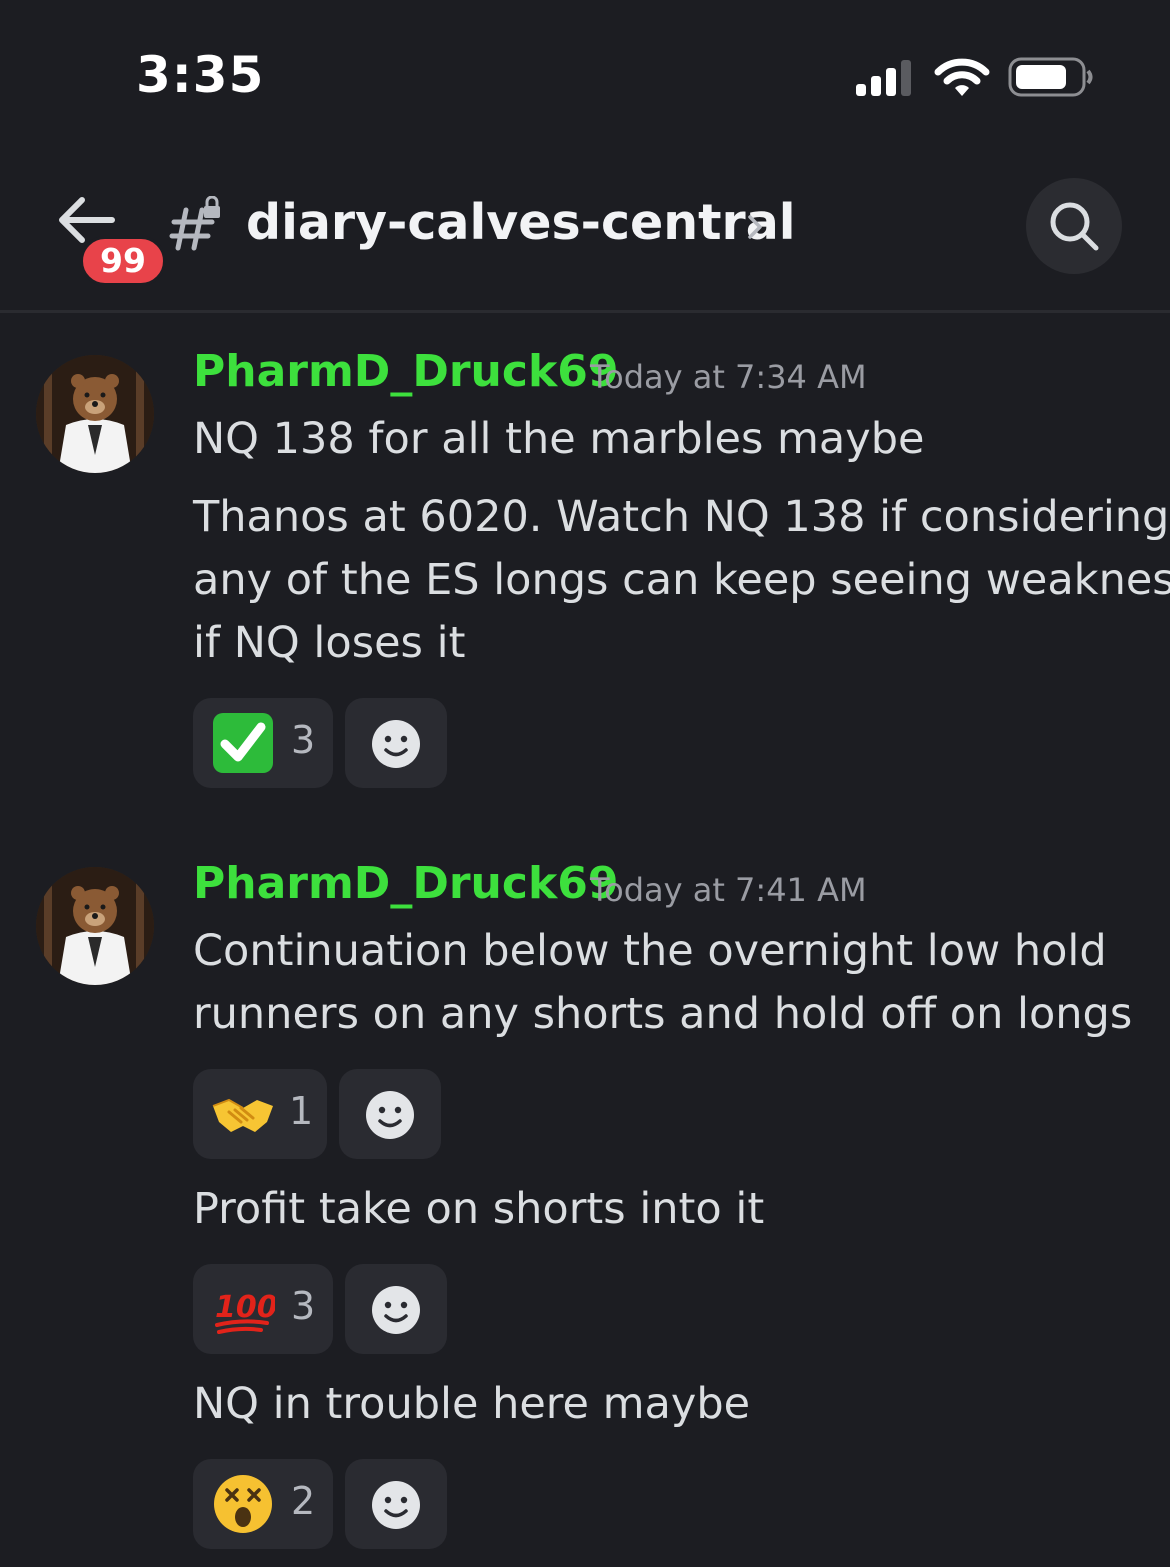 This screenshot has width=1170, height=1567. I want to click on hundred-points-emoji-icon: 100, so click(245, 1312).